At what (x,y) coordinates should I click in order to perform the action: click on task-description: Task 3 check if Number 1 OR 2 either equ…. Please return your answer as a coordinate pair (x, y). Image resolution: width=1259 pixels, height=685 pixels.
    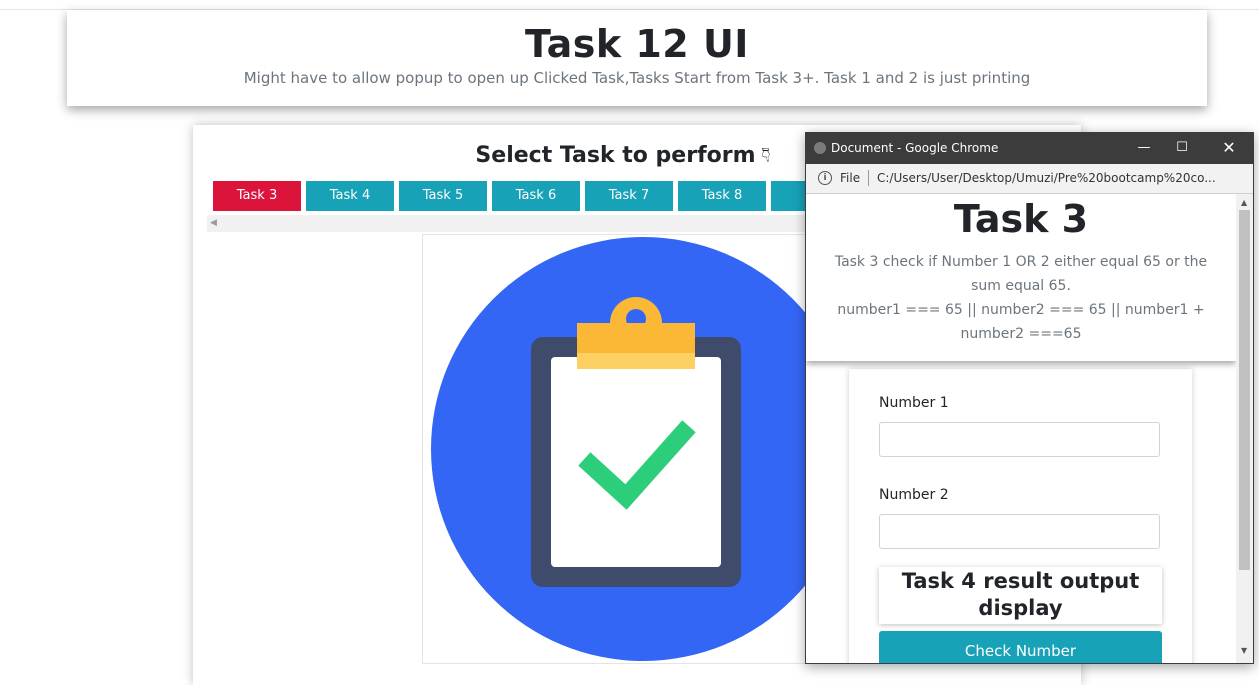
    Looking at the image, I should click on (1021, 298).